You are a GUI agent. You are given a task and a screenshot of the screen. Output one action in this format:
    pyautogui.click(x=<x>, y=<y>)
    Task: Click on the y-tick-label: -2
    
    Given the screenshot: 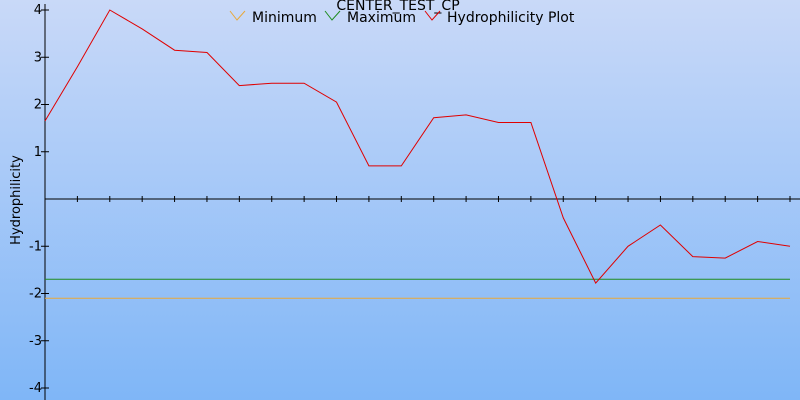 What is the action you would take?
    pyautogui.click(x=35, y=294)
    